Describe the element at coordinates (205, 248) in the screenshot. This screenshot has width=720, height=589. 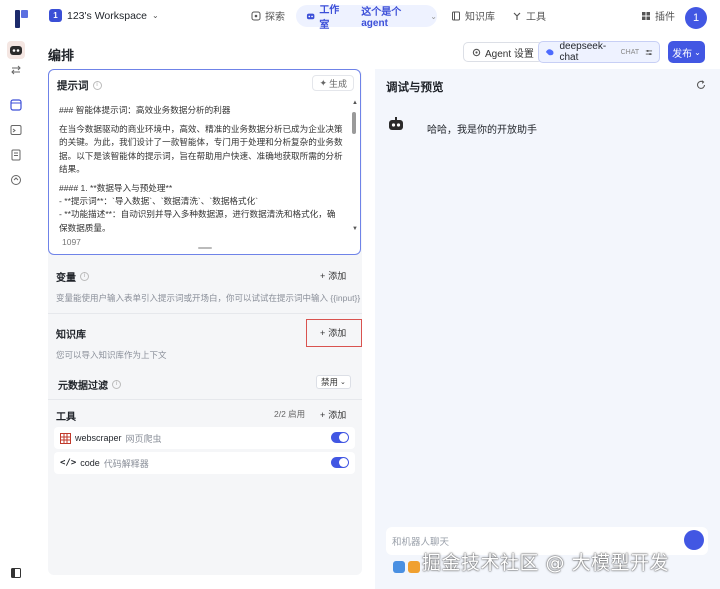
I see `resize-handle` at that location.